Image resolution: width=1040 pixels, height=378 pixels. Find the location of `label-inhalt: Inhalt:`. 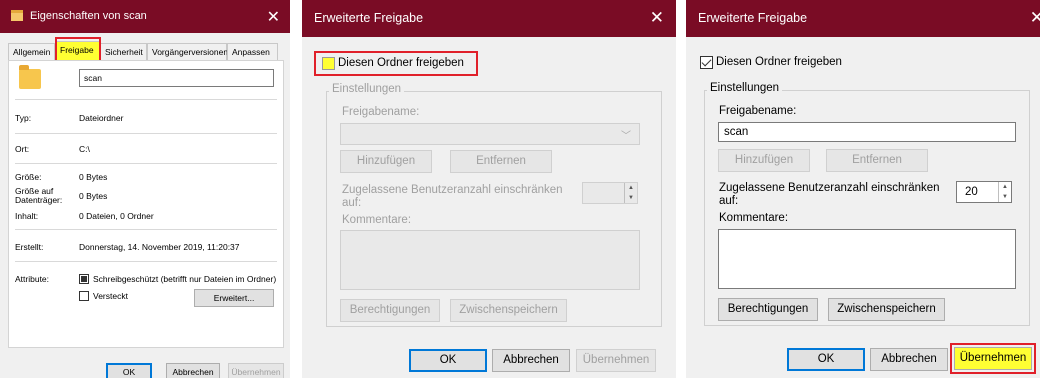

label-inhalt: Inhalt: is located at coordinates (27, 216).